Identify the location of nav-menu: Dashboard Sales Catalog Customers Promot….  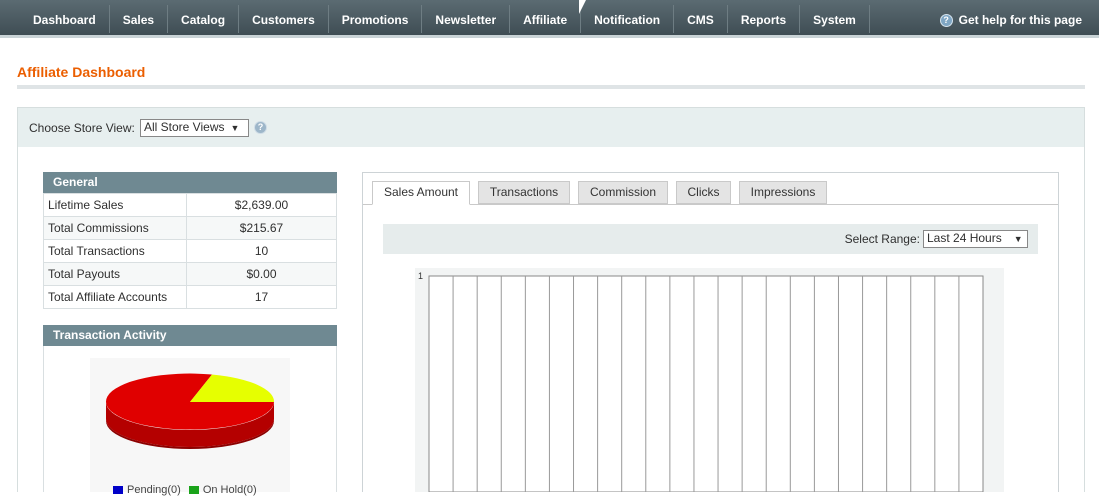
(445, 19).